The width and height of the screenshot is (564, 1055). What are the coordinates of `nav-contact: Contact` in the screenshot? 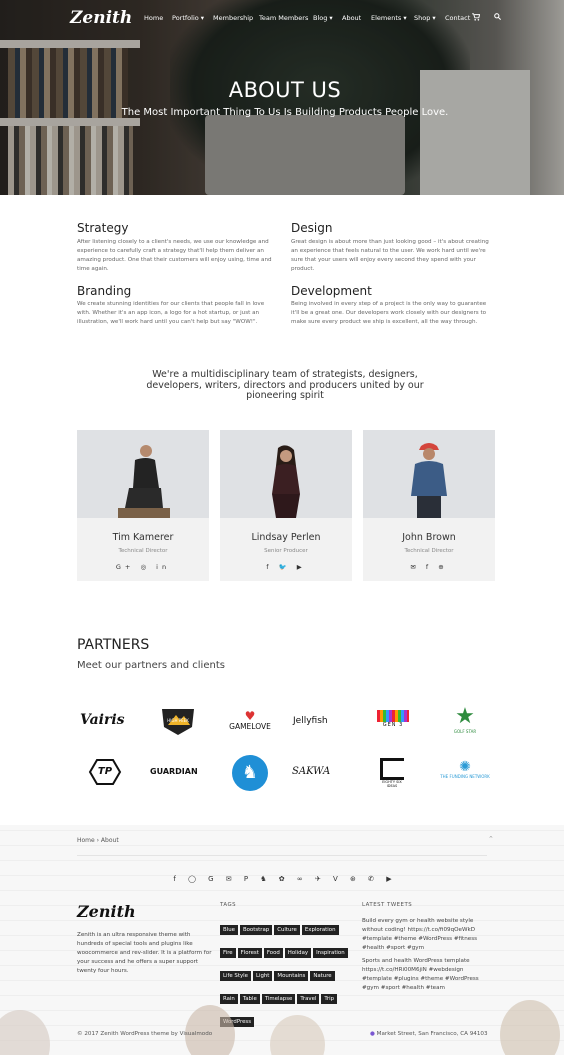 It's located at (457, 18).